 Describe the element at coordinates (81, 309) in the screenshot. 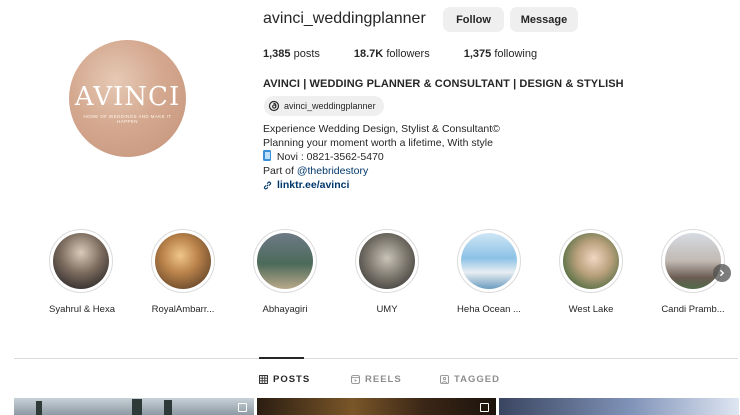

I see `highlight-label: Syahrul & Hexa` at that location.